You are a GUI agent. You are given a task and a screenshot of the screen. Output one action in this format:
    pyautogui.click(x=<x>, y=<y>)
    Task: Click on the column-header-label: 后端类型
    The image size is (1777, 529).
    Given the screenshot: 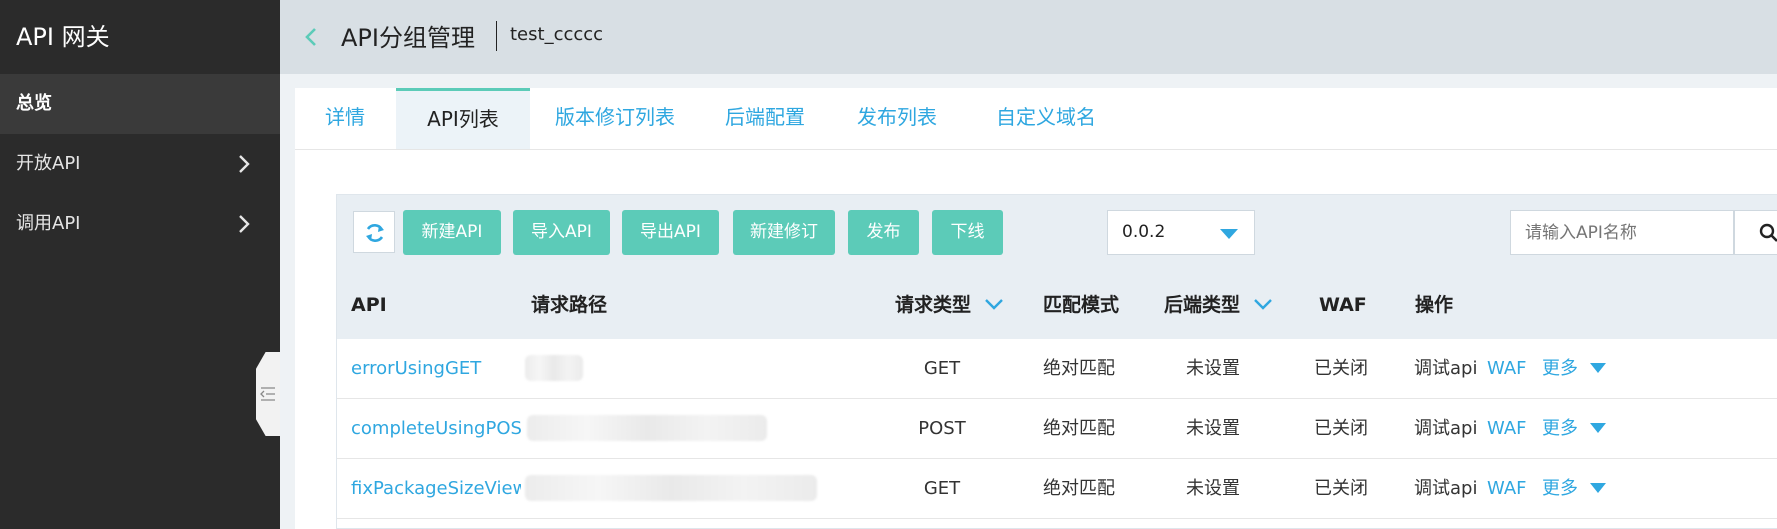 What is the action you would take?
    pyautogui.click(x=1202, y=305)
    